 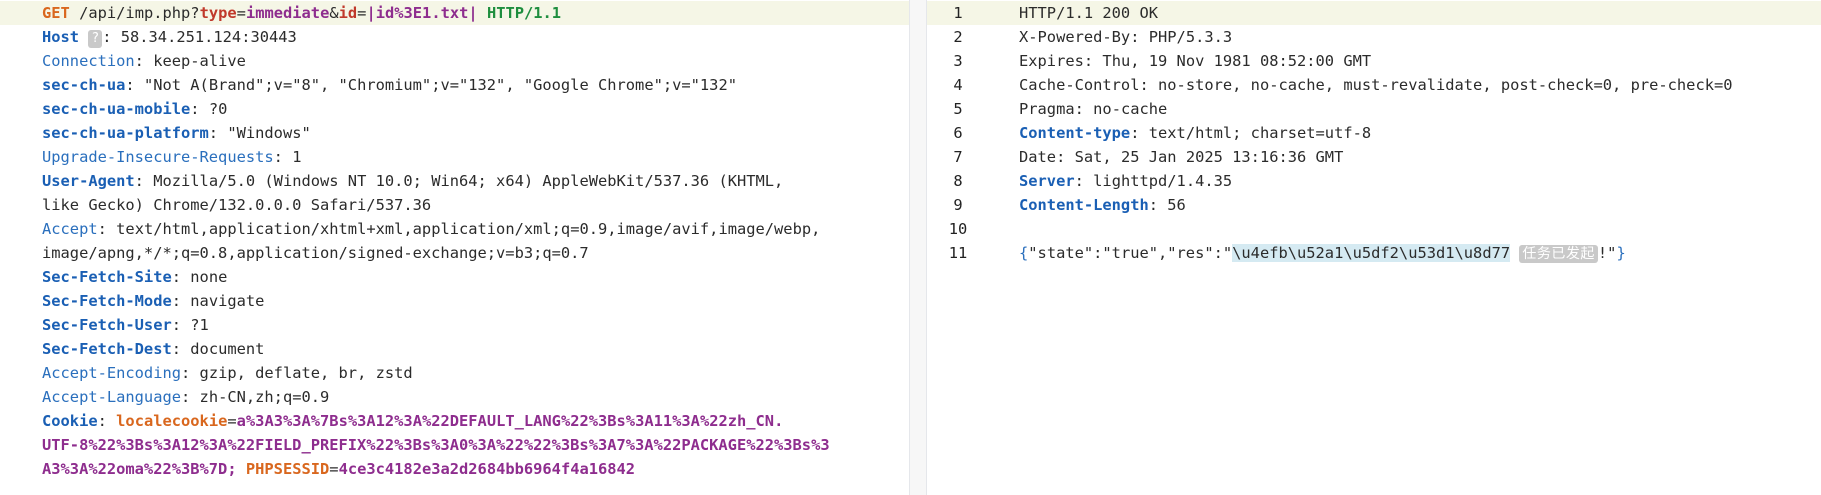 I want to click on header-name: Accept-Encoding, so click(x=111, y=373).